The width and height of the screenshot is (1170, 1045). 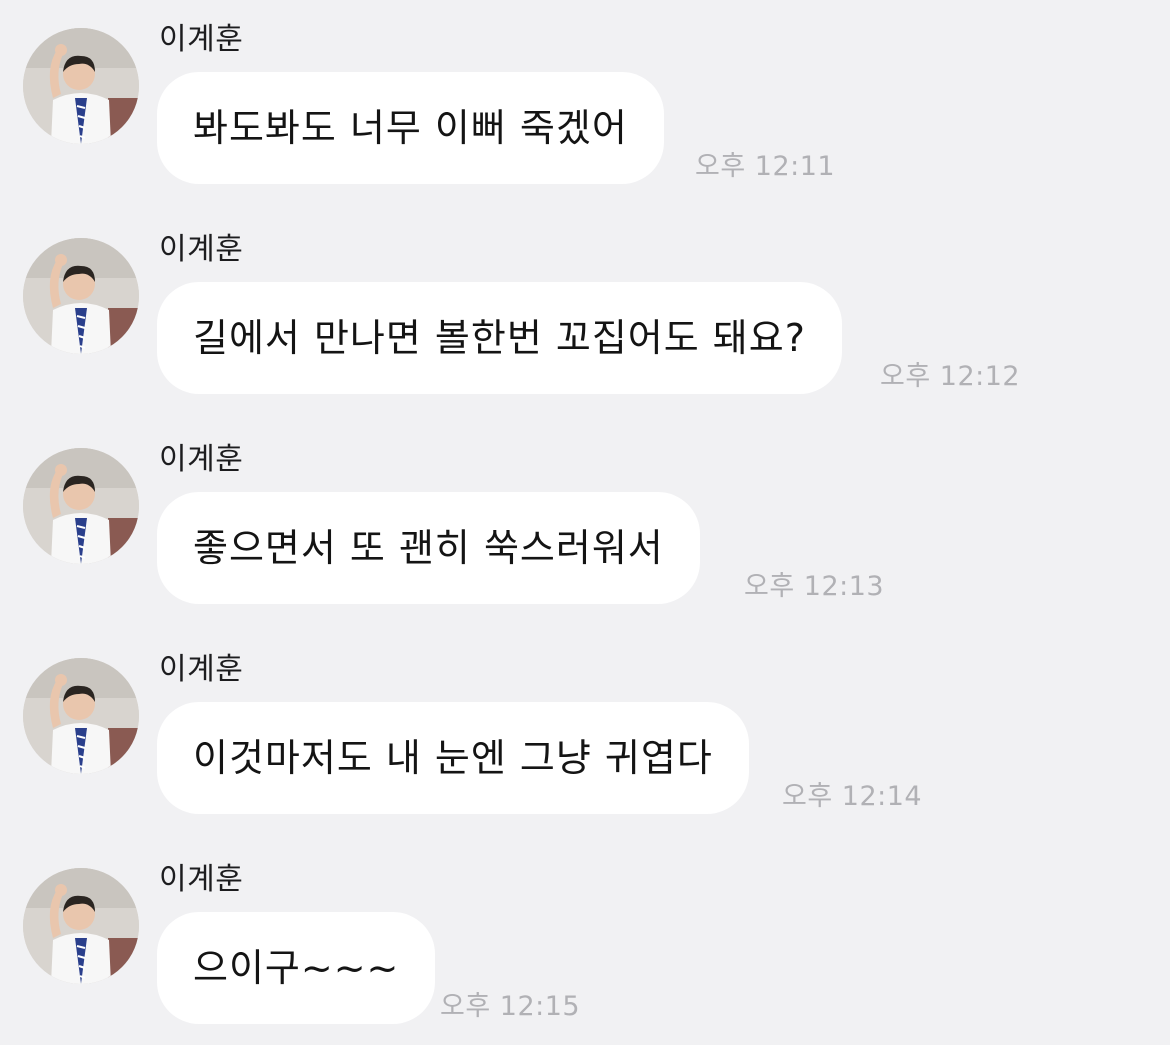 What do you see at coordinates (453, 758) in the screenshot?
I see `message-bubble: 이것마저도 내 눈엔 그냥 귀엽다` at bounding box center [453, 758].